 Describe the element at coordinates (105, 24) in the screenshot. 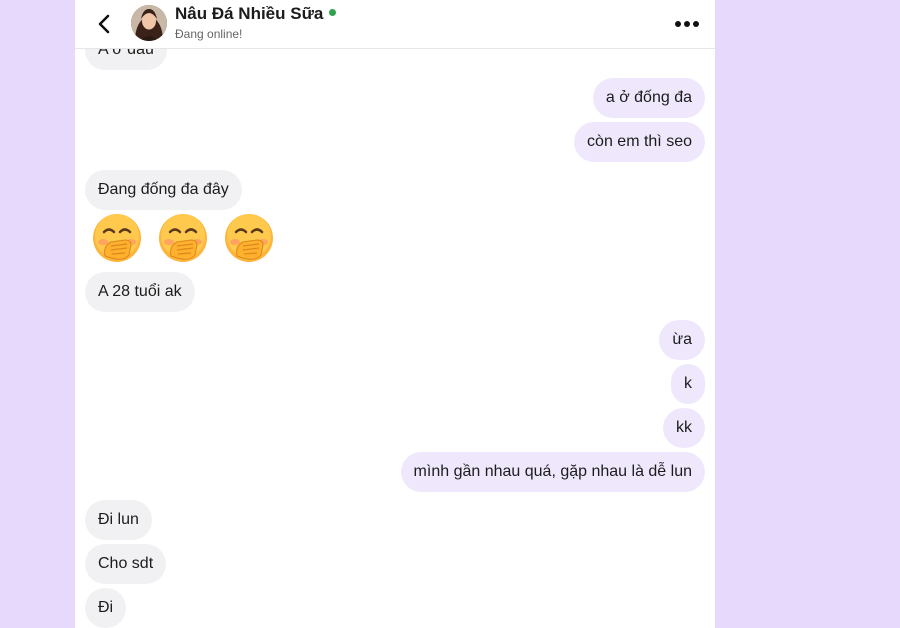

I see `chevron-left-icon` at that location.